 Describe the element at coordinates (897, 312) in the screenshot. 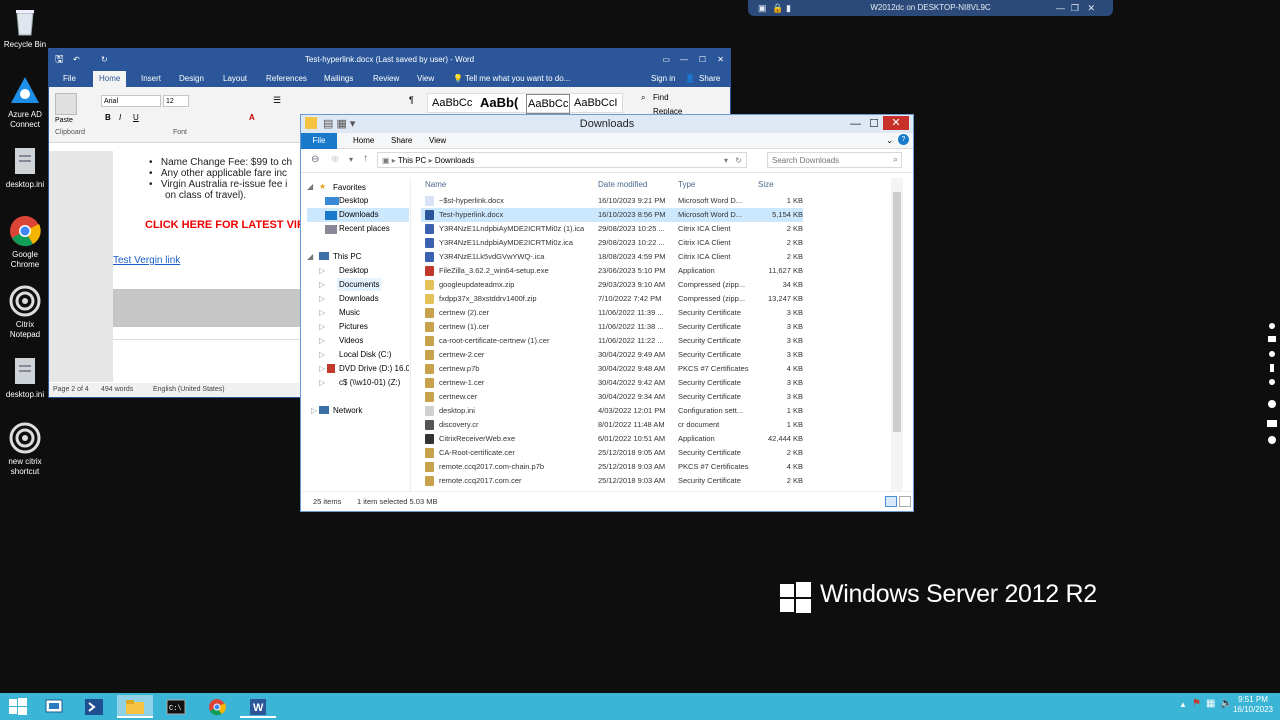

I see `scrollbar-thumb` at that location.